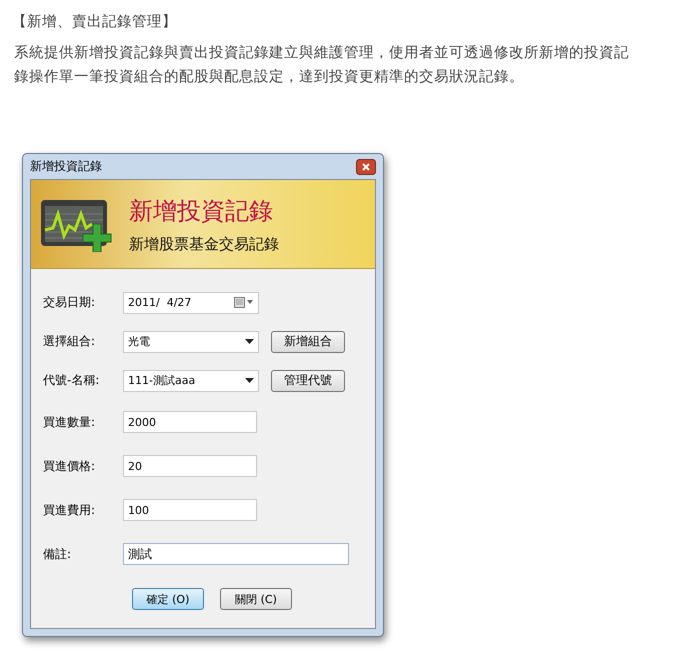 The height and width of the screenshot is (652, 676). I want to click on field-label: 買進價格:, so click(69, 466).